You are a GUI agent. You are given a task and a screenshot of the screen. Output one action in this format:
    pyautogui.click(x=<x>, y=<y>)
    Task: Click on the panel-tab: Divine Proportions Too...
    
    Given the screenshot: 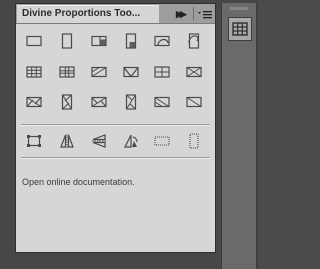 What is the action you would take?
    pyautogui.click(x=88, y=14)
    